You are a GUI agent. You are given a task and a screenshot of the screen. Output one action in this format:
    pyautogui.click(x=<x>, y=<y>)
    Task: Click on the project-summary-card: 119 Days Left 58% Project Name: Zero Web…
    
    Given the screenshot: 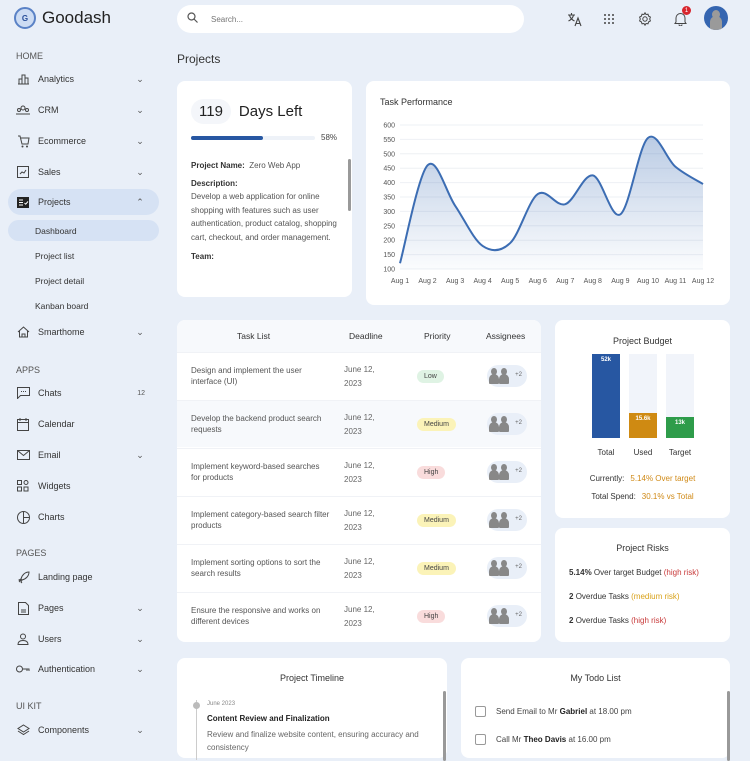 What is the action you would take?
    pyautogui.click(x=264, y=189)
    